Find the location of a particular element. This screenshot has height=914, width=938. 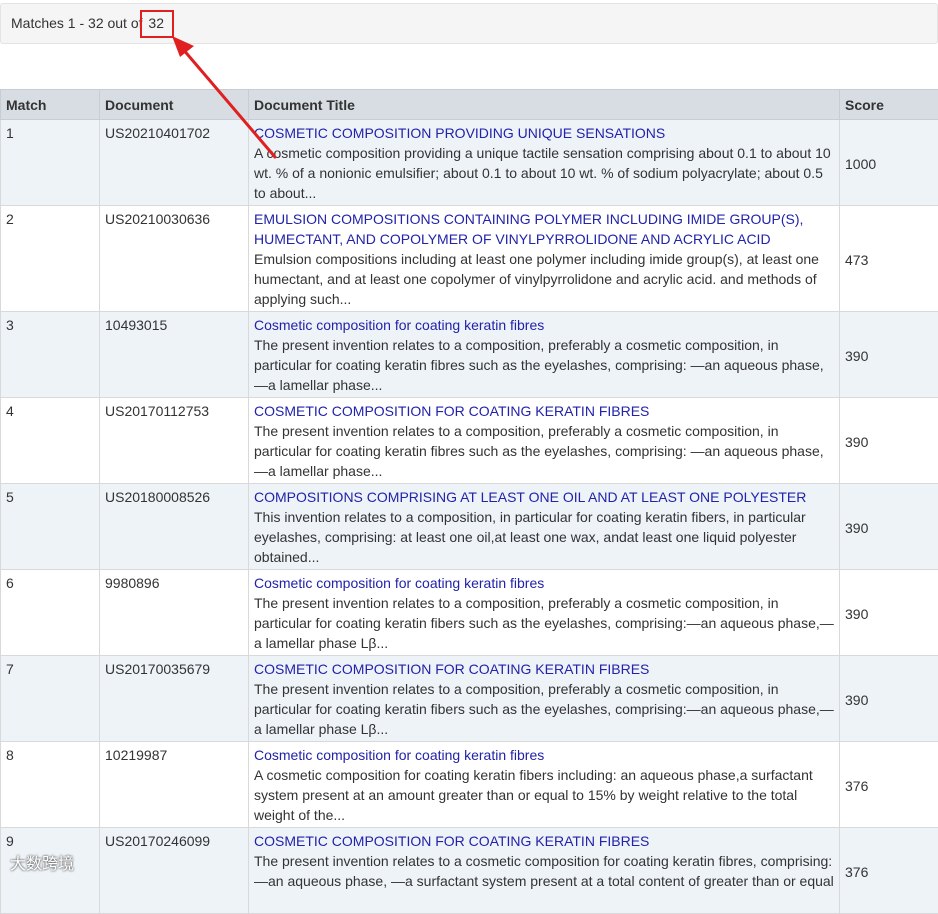

score-cell: 1000 is located at coordinates (889, 163).